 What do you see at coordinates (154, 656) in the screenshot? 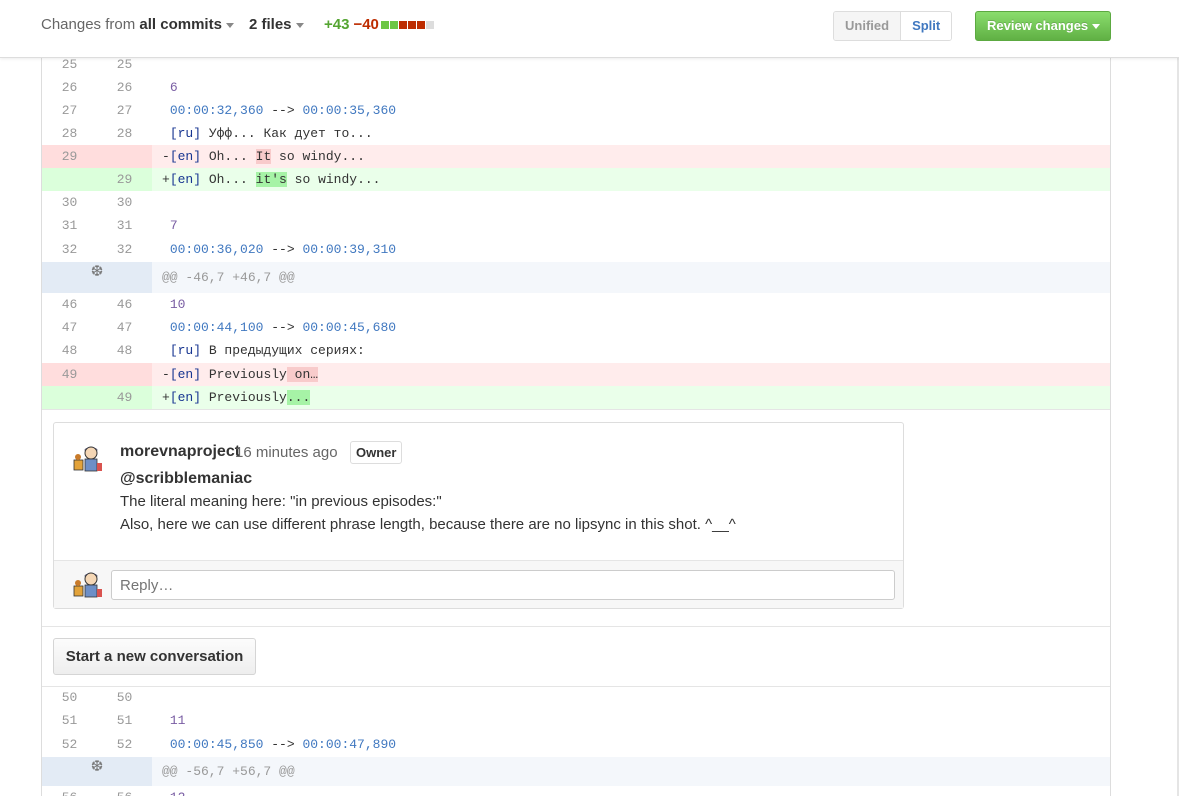
I see `start-new-conversation-button: Start a new conversation` at bounding box center [154, 656].